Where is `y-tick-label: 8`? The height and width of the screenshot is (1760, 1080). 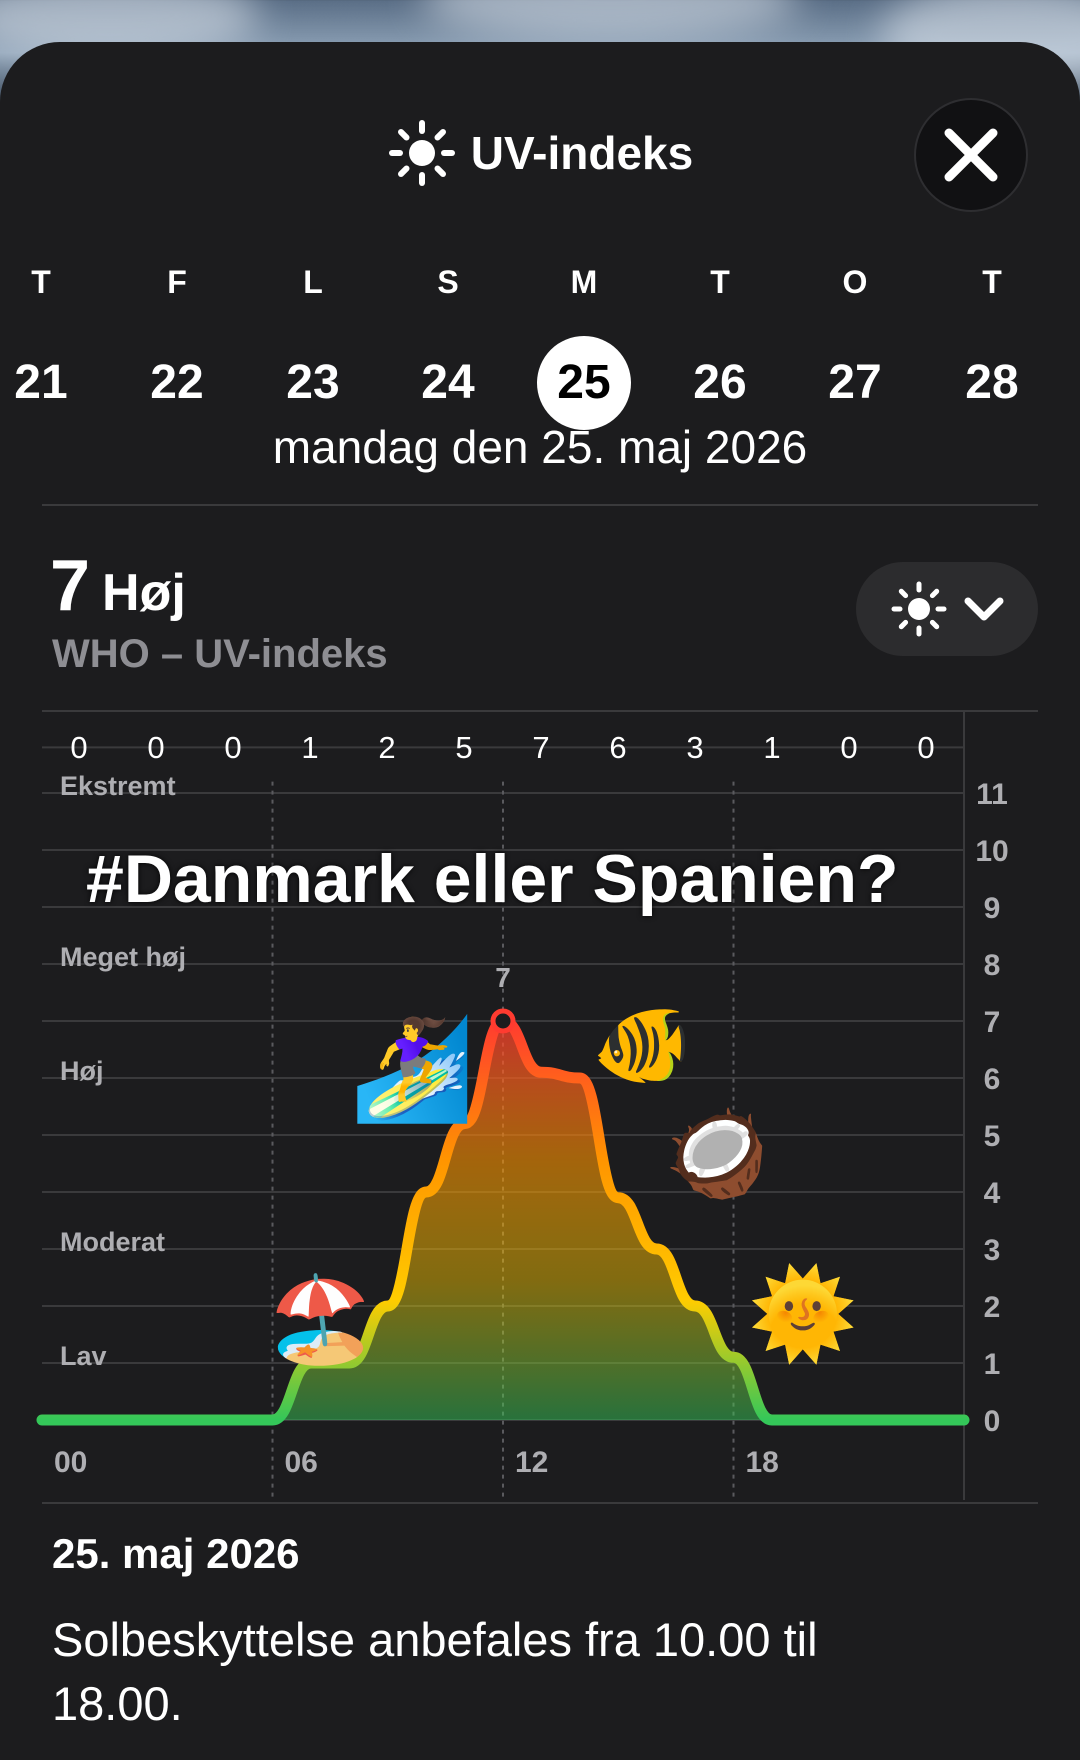 y-tick-label: 8 is located at coordinates (992, 965).